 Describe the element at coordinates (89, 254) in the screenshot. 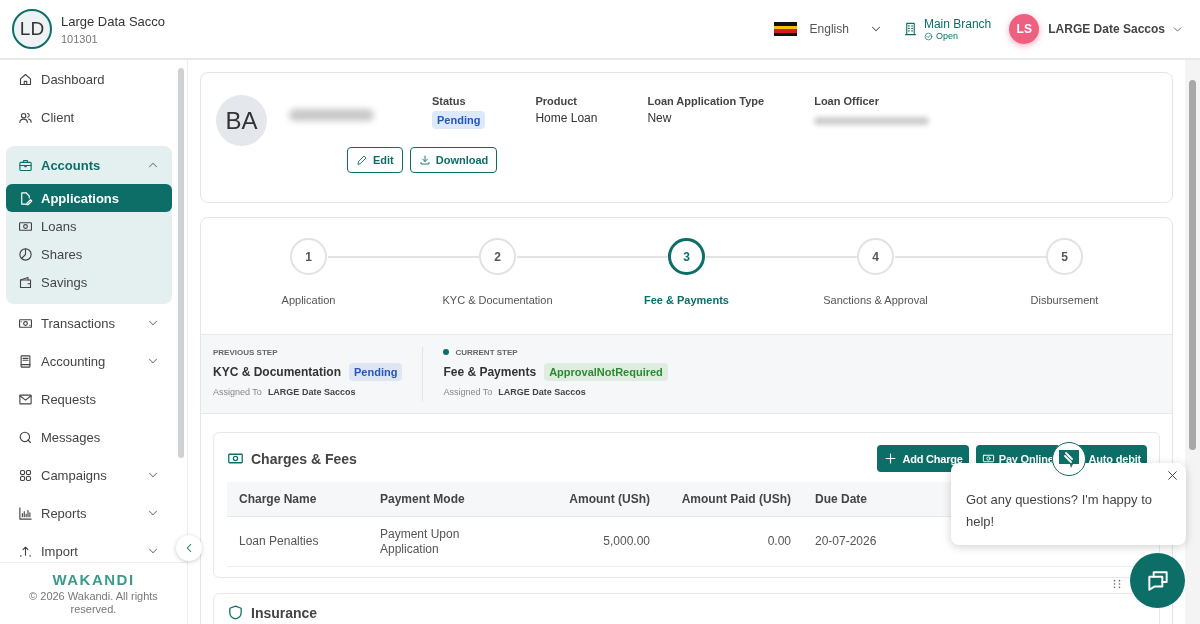

I see `sidebar-item: Shares` at that location.